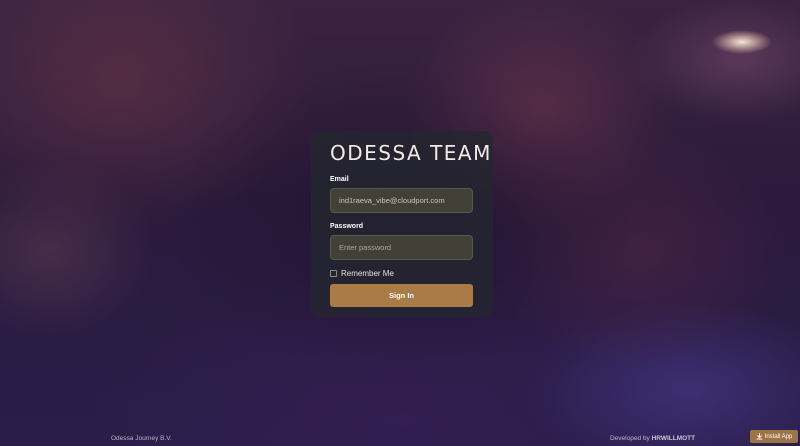 Image resolution: width=800 pixels, height=446 pixels. I want to click on remember-me-row: Remember Me, so click(402, 273).